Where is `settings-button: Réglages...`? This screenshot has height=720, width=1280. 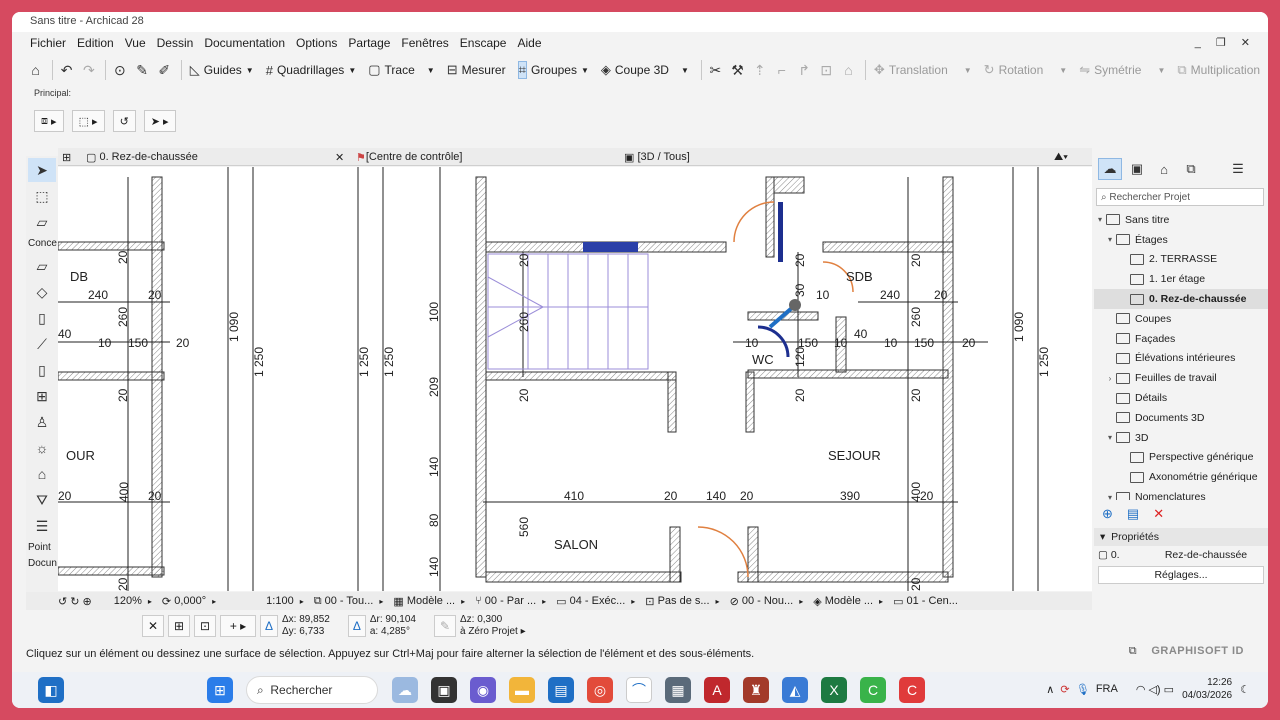
settings-button: Réglages... is located at coordinates (1181, 575).